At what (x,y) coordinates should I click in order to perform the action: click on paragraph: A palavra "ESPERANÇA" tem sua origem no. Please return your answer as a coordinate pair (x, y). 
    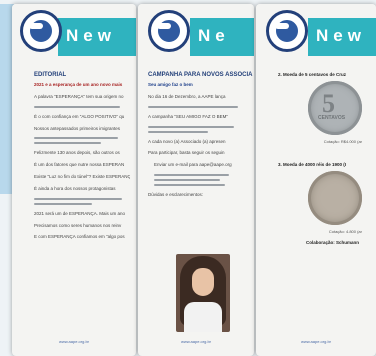
    Looking at the image, I should click on (79, 96).